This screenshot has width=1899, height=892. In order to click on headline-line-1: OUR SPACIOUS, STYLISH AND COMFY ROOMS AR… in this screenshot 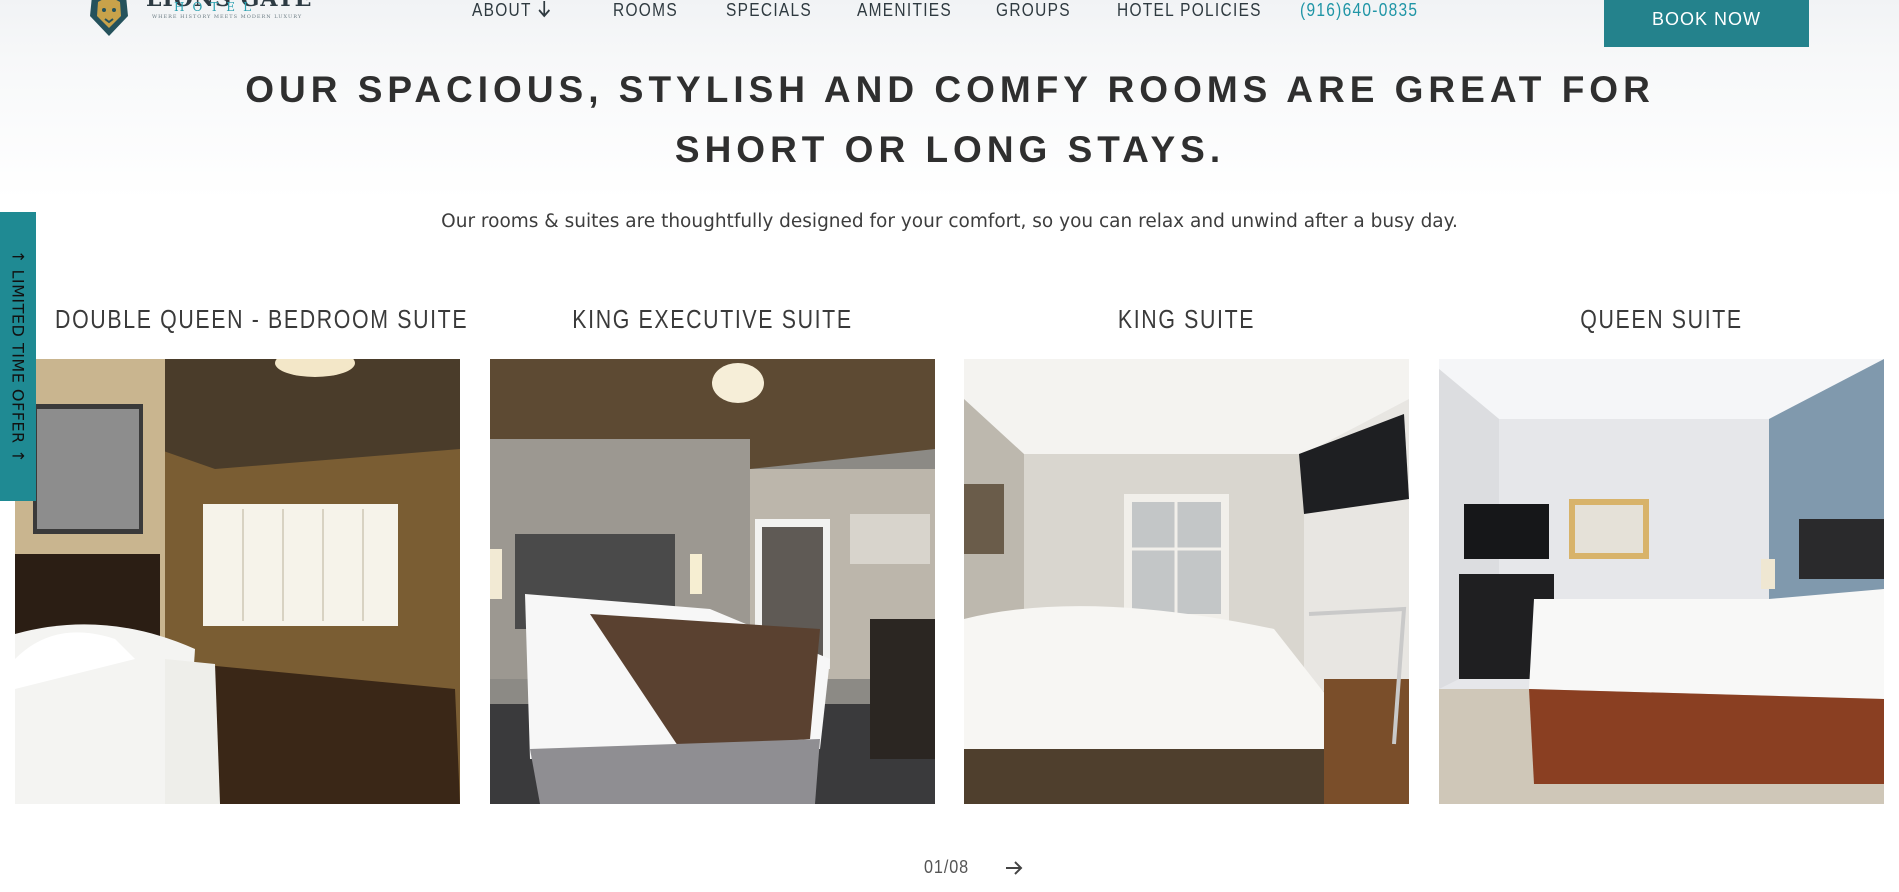, I will do `click(950, 89)`.